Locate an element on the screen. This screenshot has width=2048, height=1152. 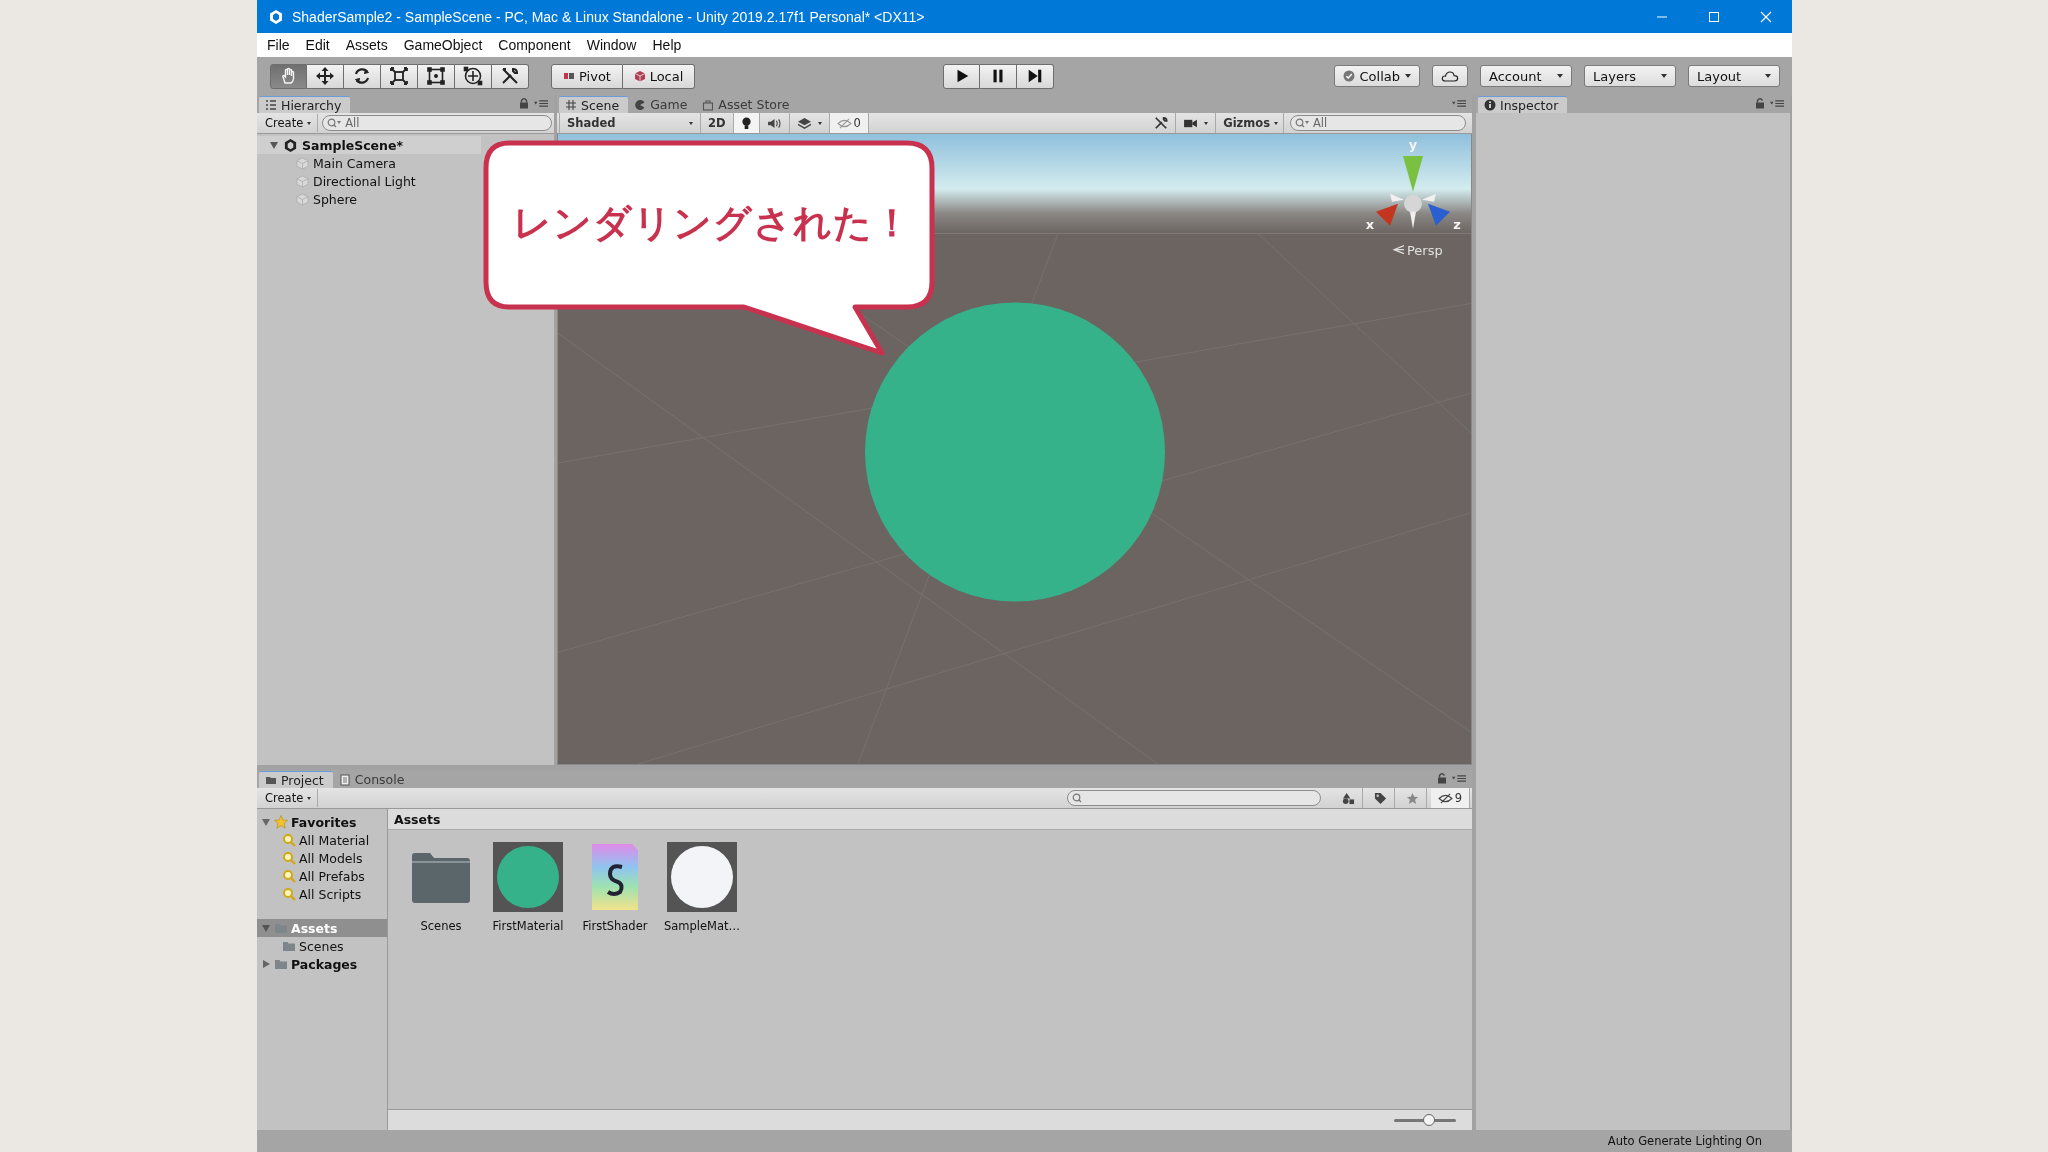
favorites-tree-item: Favorites is located at coordinates (322, 822).